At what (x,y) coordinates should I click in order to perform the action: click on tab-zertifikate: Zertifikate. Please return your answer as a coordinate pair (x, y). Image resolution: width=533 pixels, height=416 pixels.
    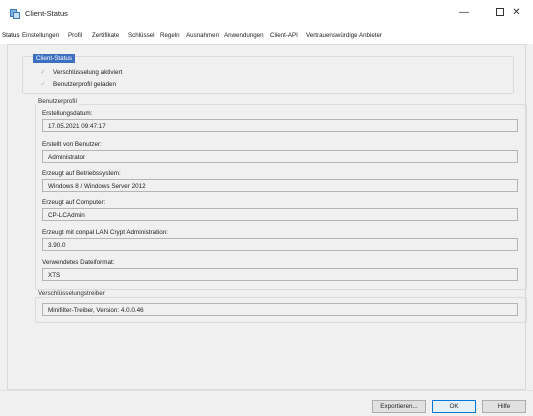
    Looking at the image, I should click on (105, 35).